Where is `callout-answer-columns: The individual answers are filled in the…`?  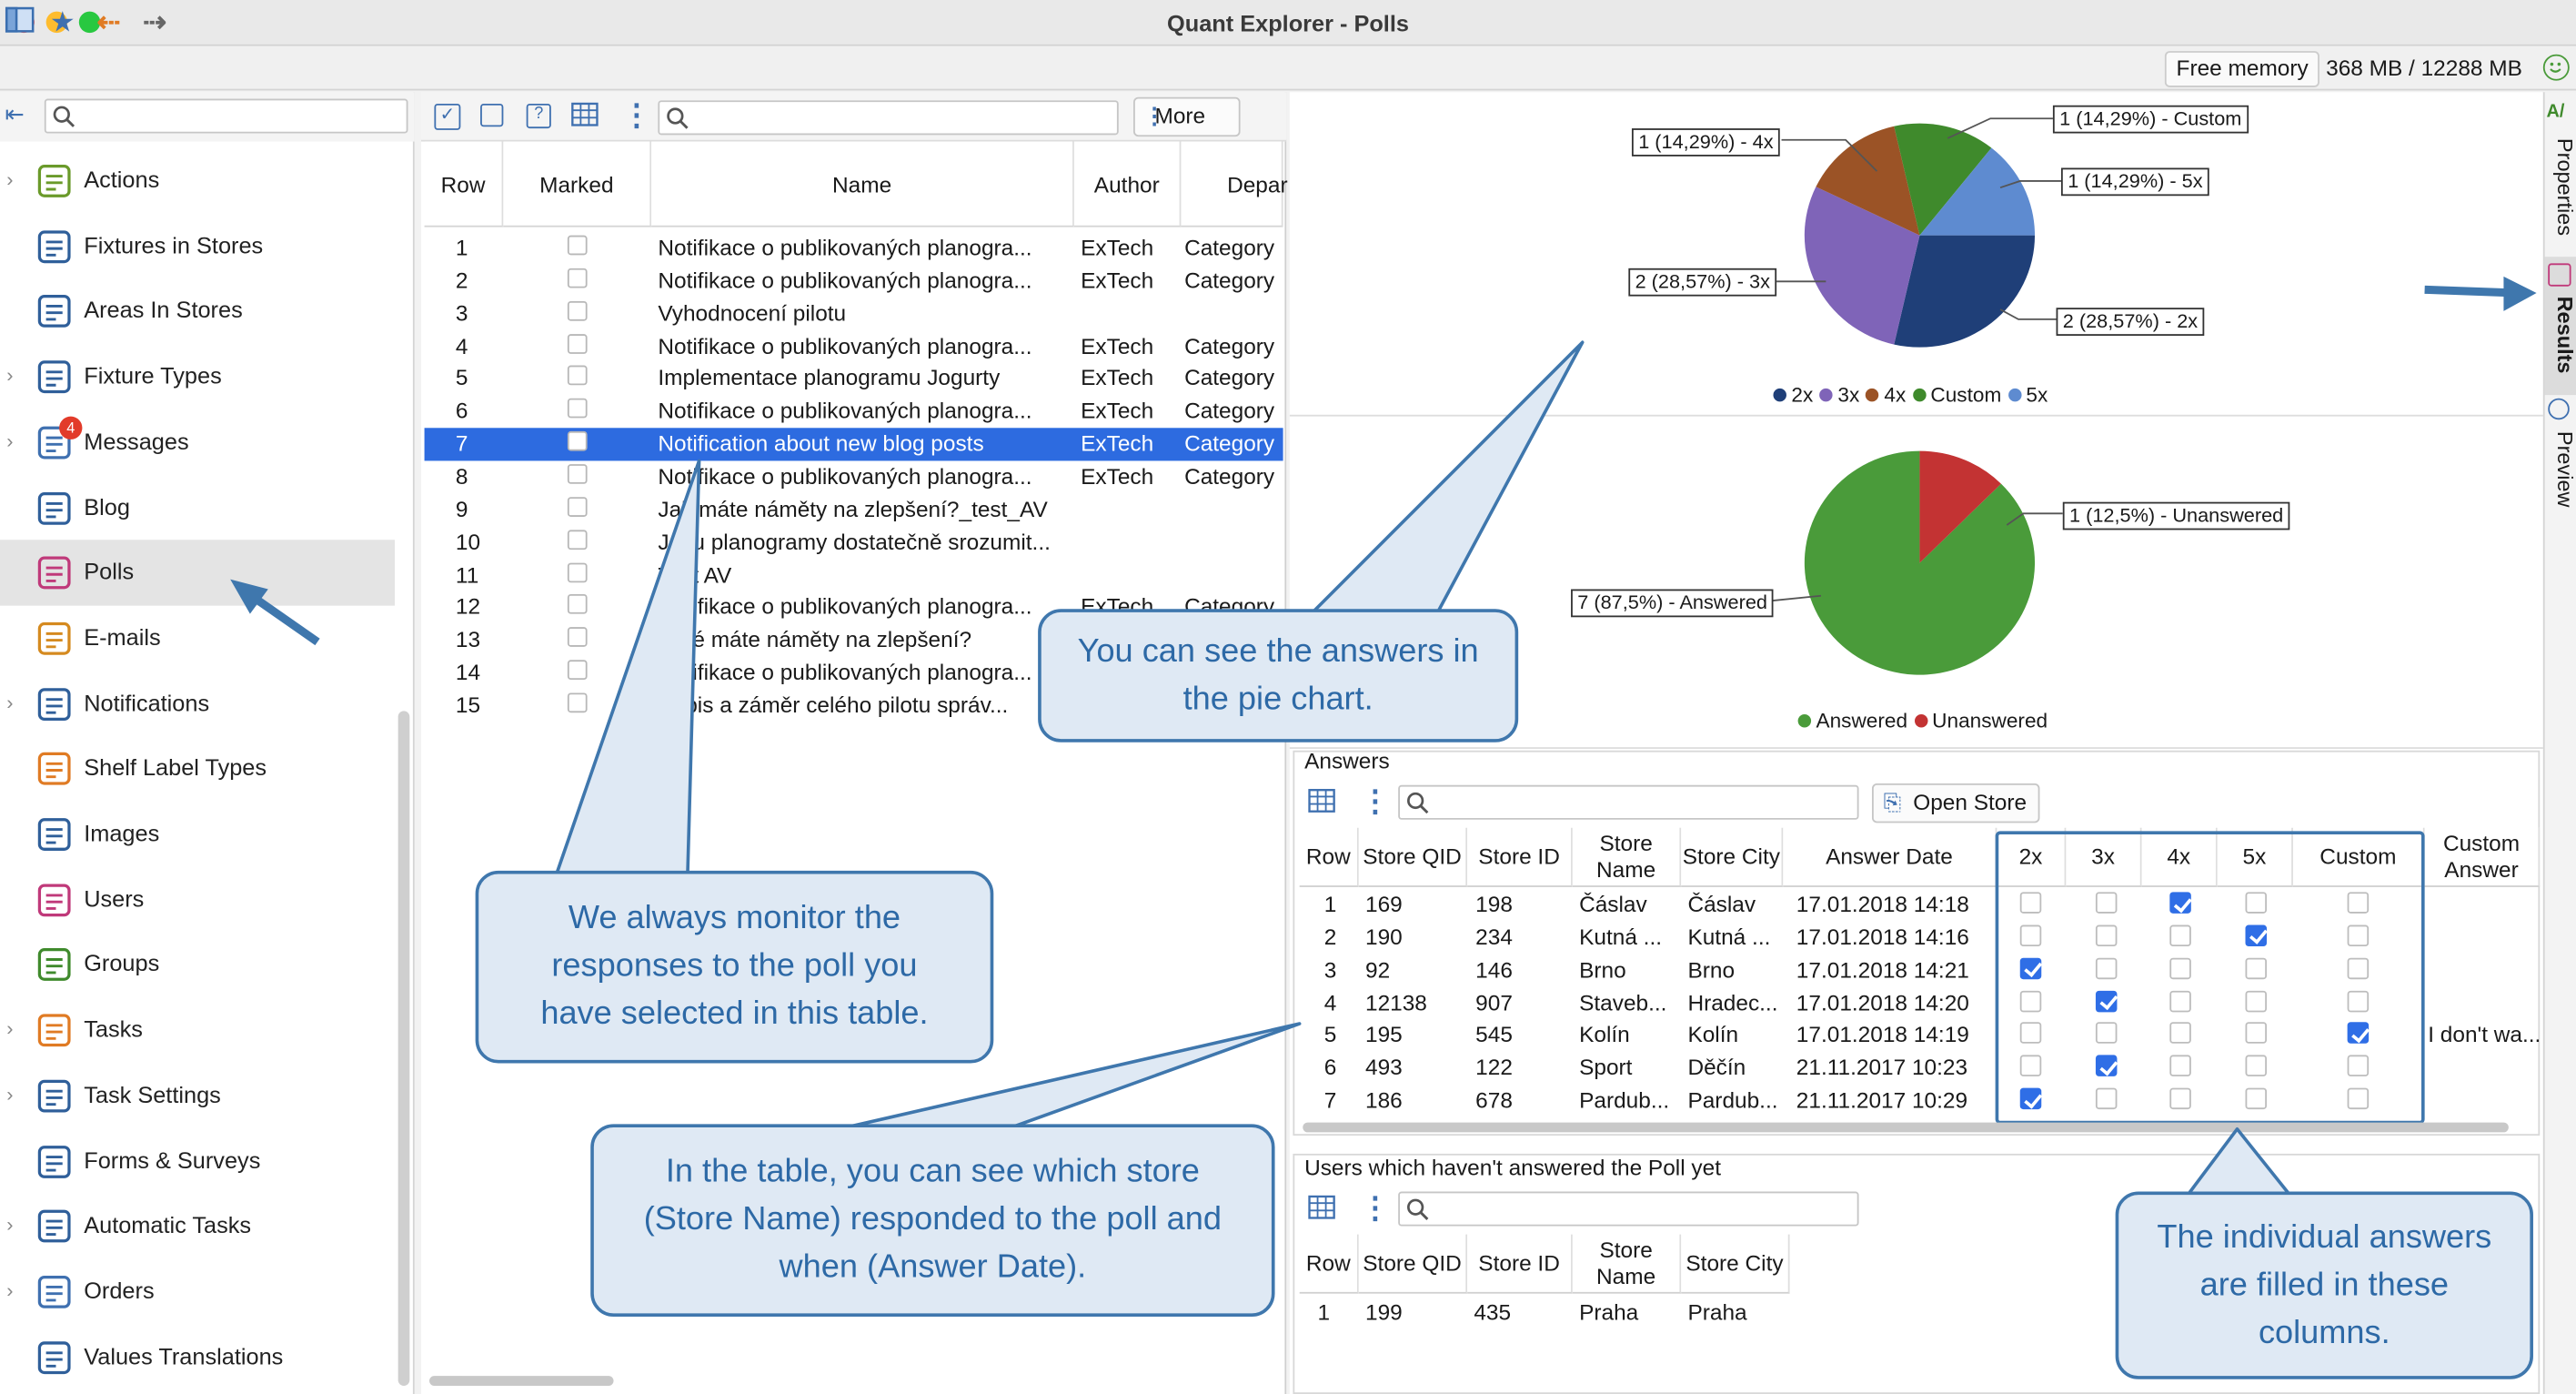
callout-answer-columns: The individual answers are filled in the… is located at coordinates (2324, 1285).